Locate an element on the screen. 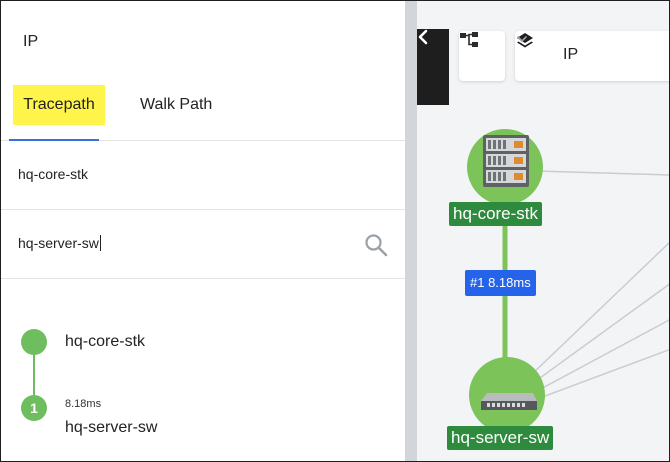 The width and height of the screenshot is (670, 462). switch-stack-icon is located at coordinates (506, 161).